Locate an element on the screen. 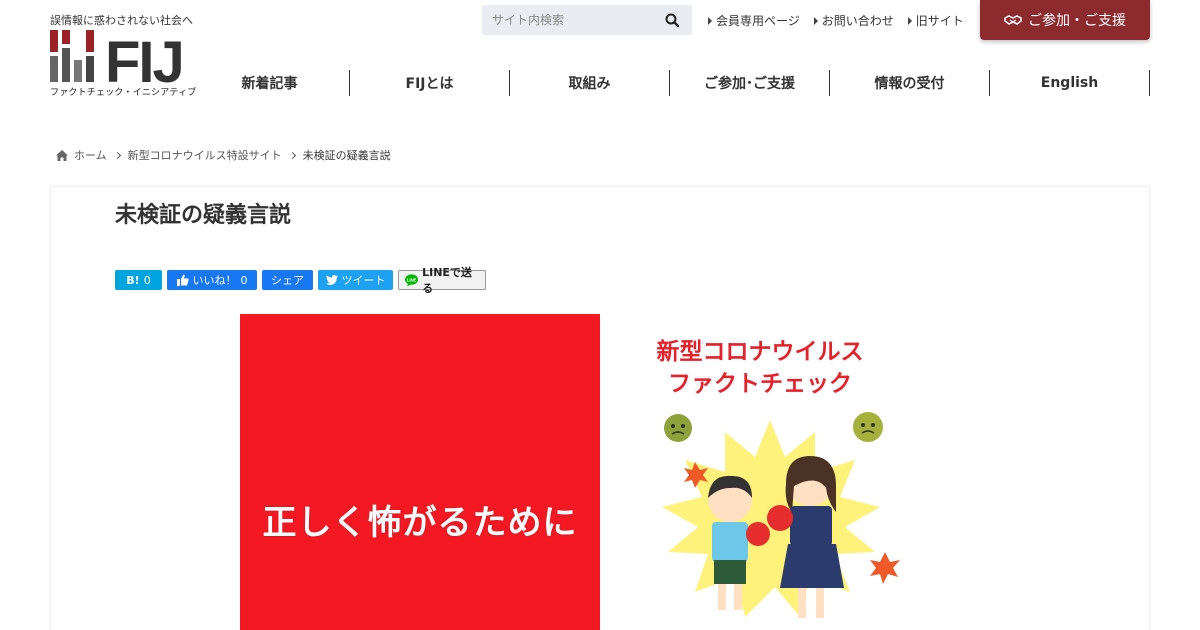 This screenshot has height=630, width=1200. svg-text: LINE is located at coordinates (412, 279).